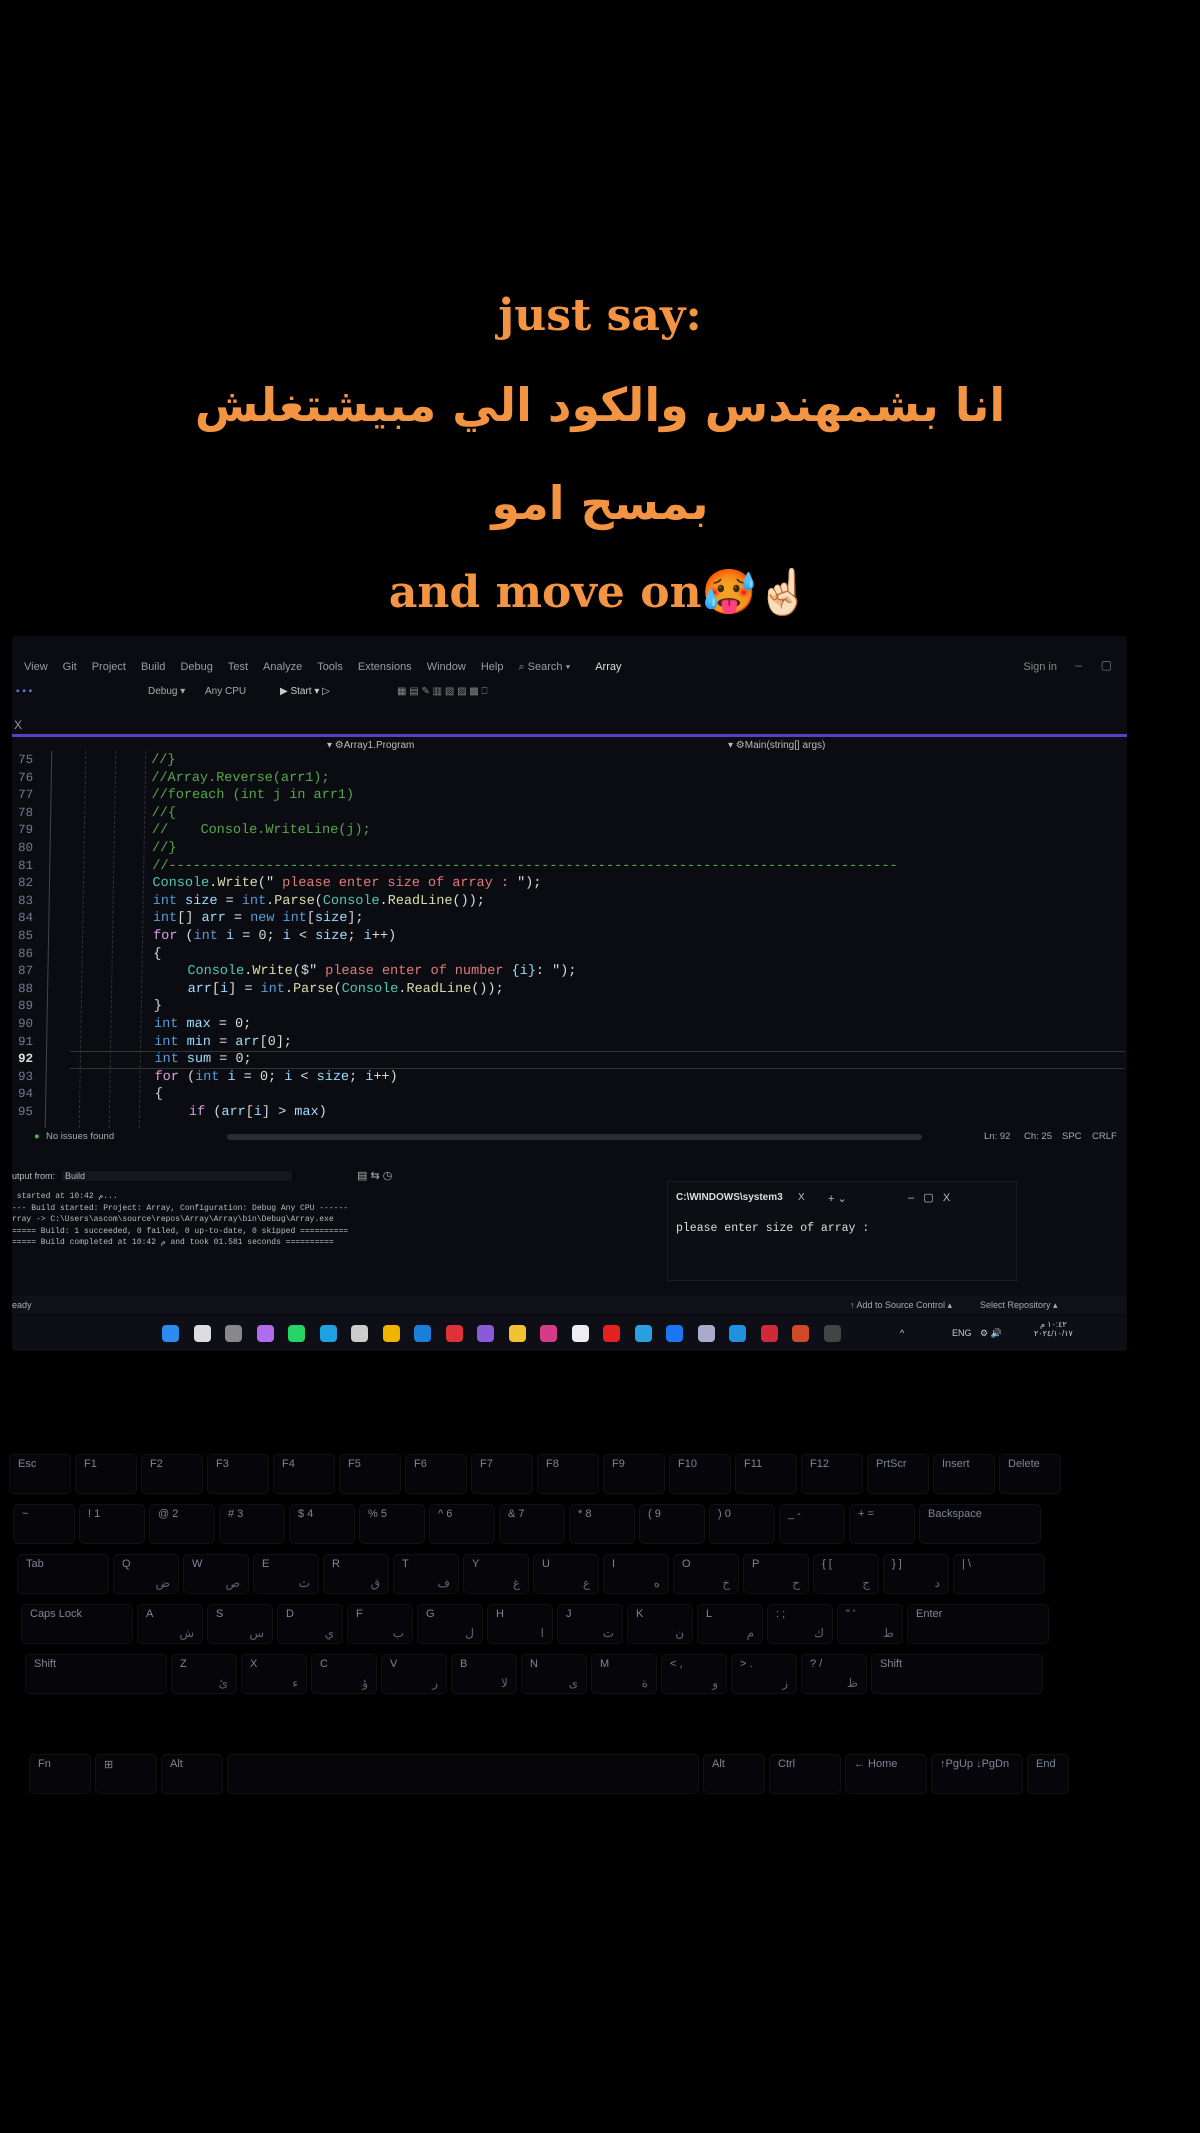  I want to click on whatsapp-icon, so click(296, 1333).